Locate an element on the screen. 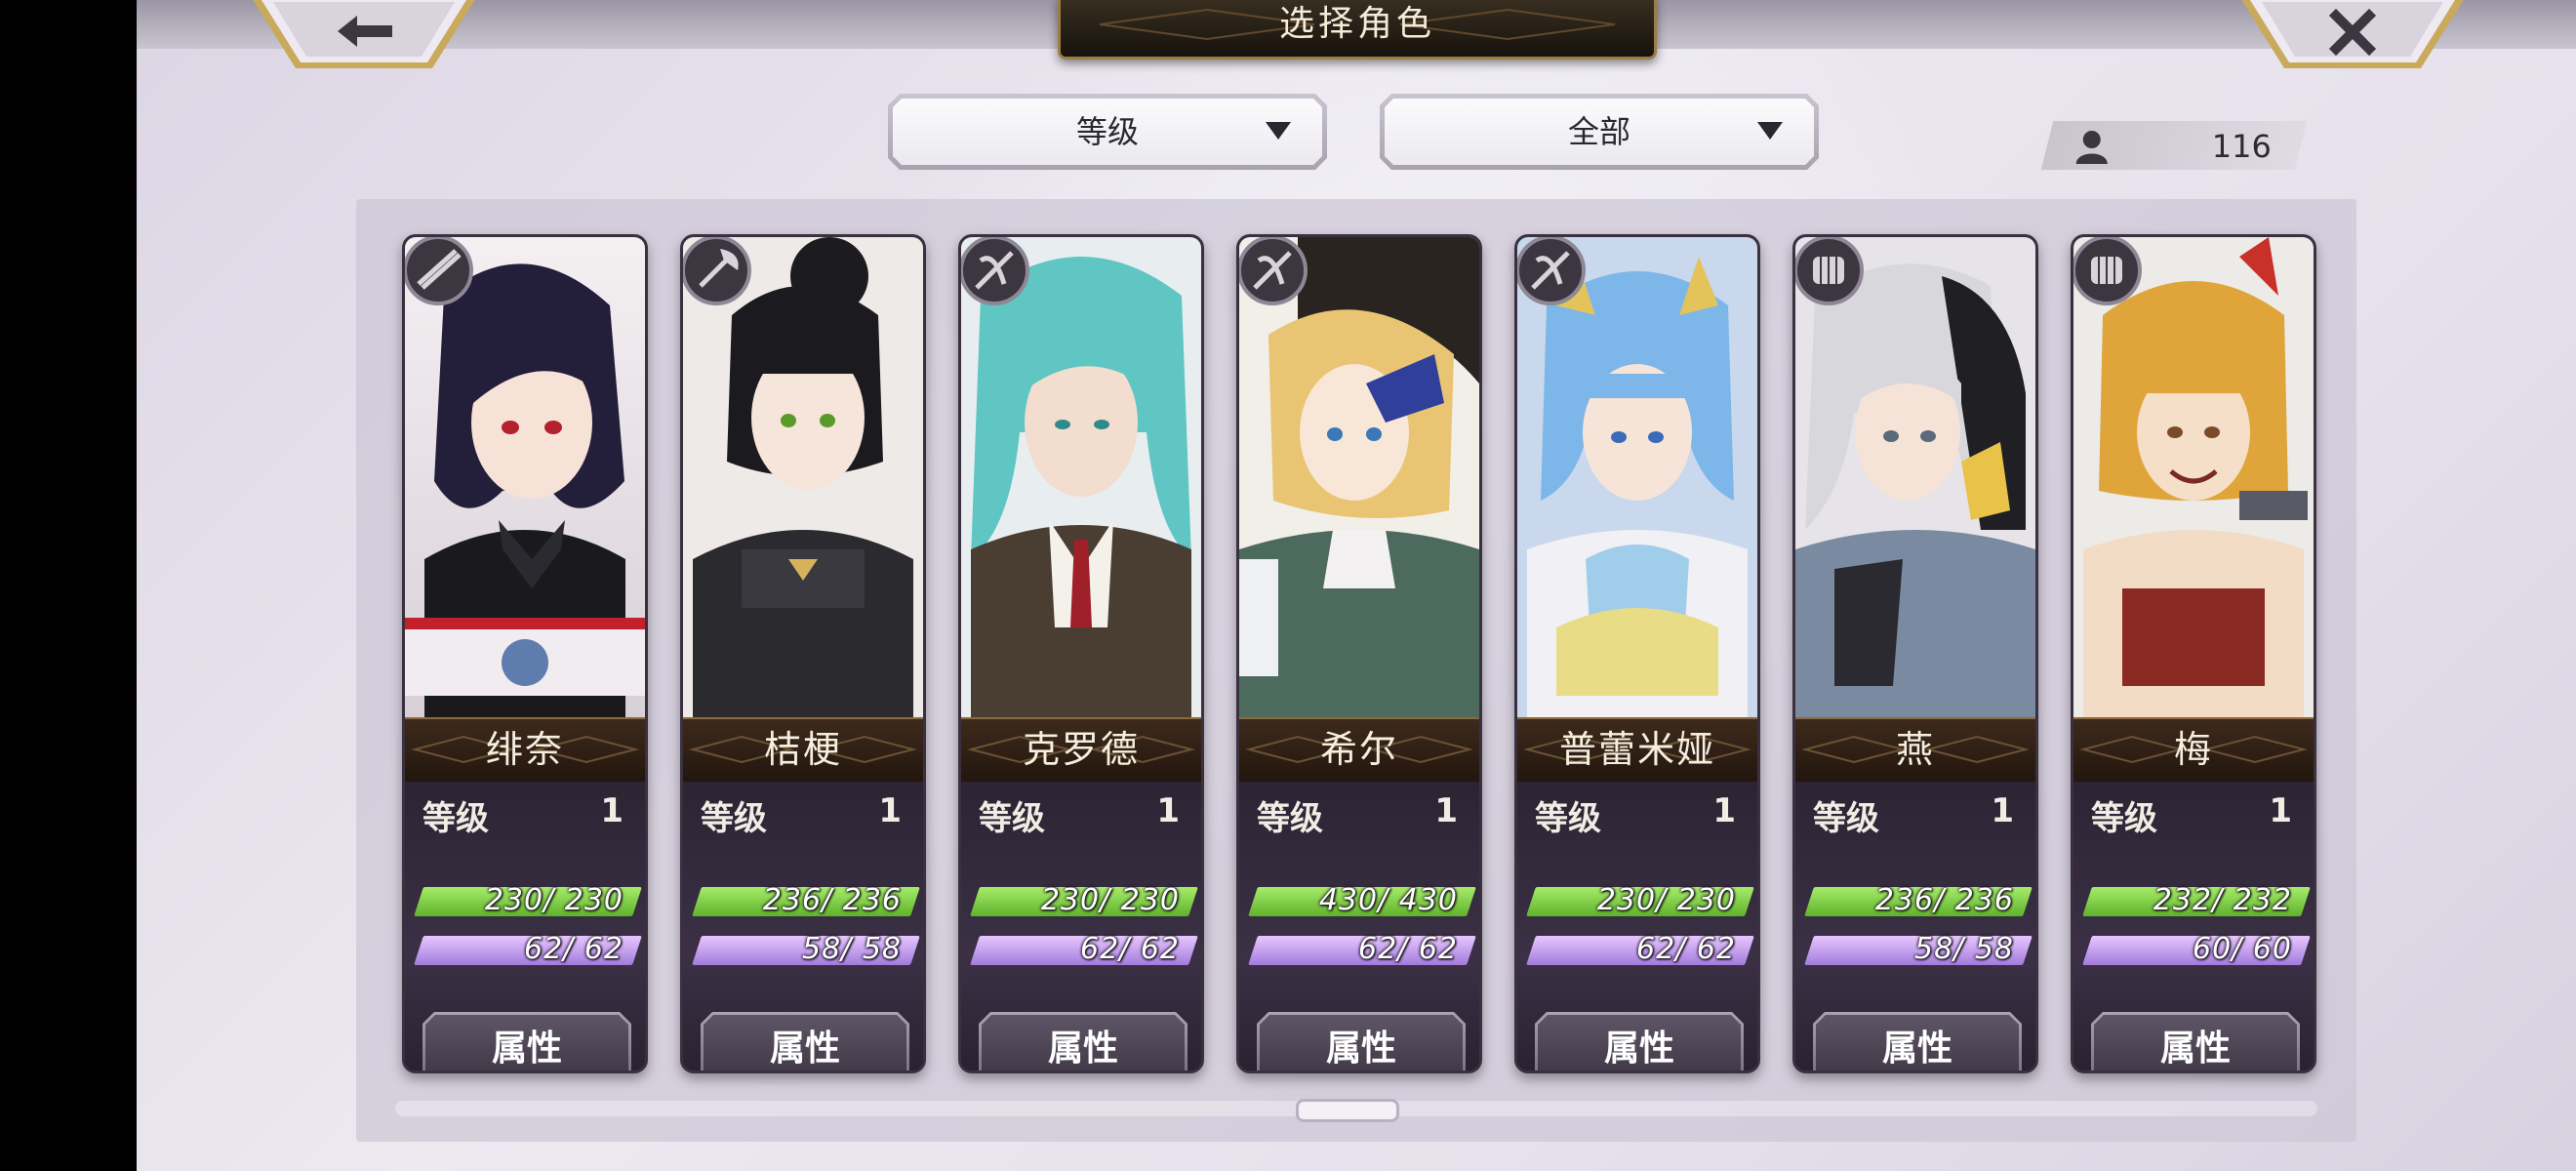  name-bar: 希尔 is located at coordinates (1359, 750).